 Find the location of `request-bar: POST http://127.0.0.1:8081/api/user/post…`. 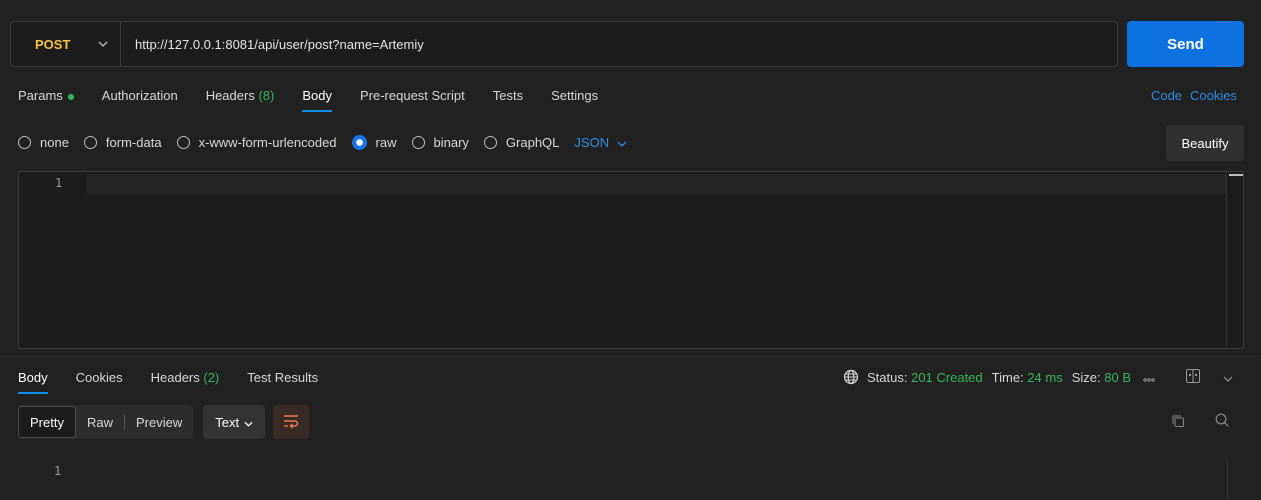

request-bar: POST http://127.0.0.1:8081/api/user/post… is located at coordinates (564, 44).